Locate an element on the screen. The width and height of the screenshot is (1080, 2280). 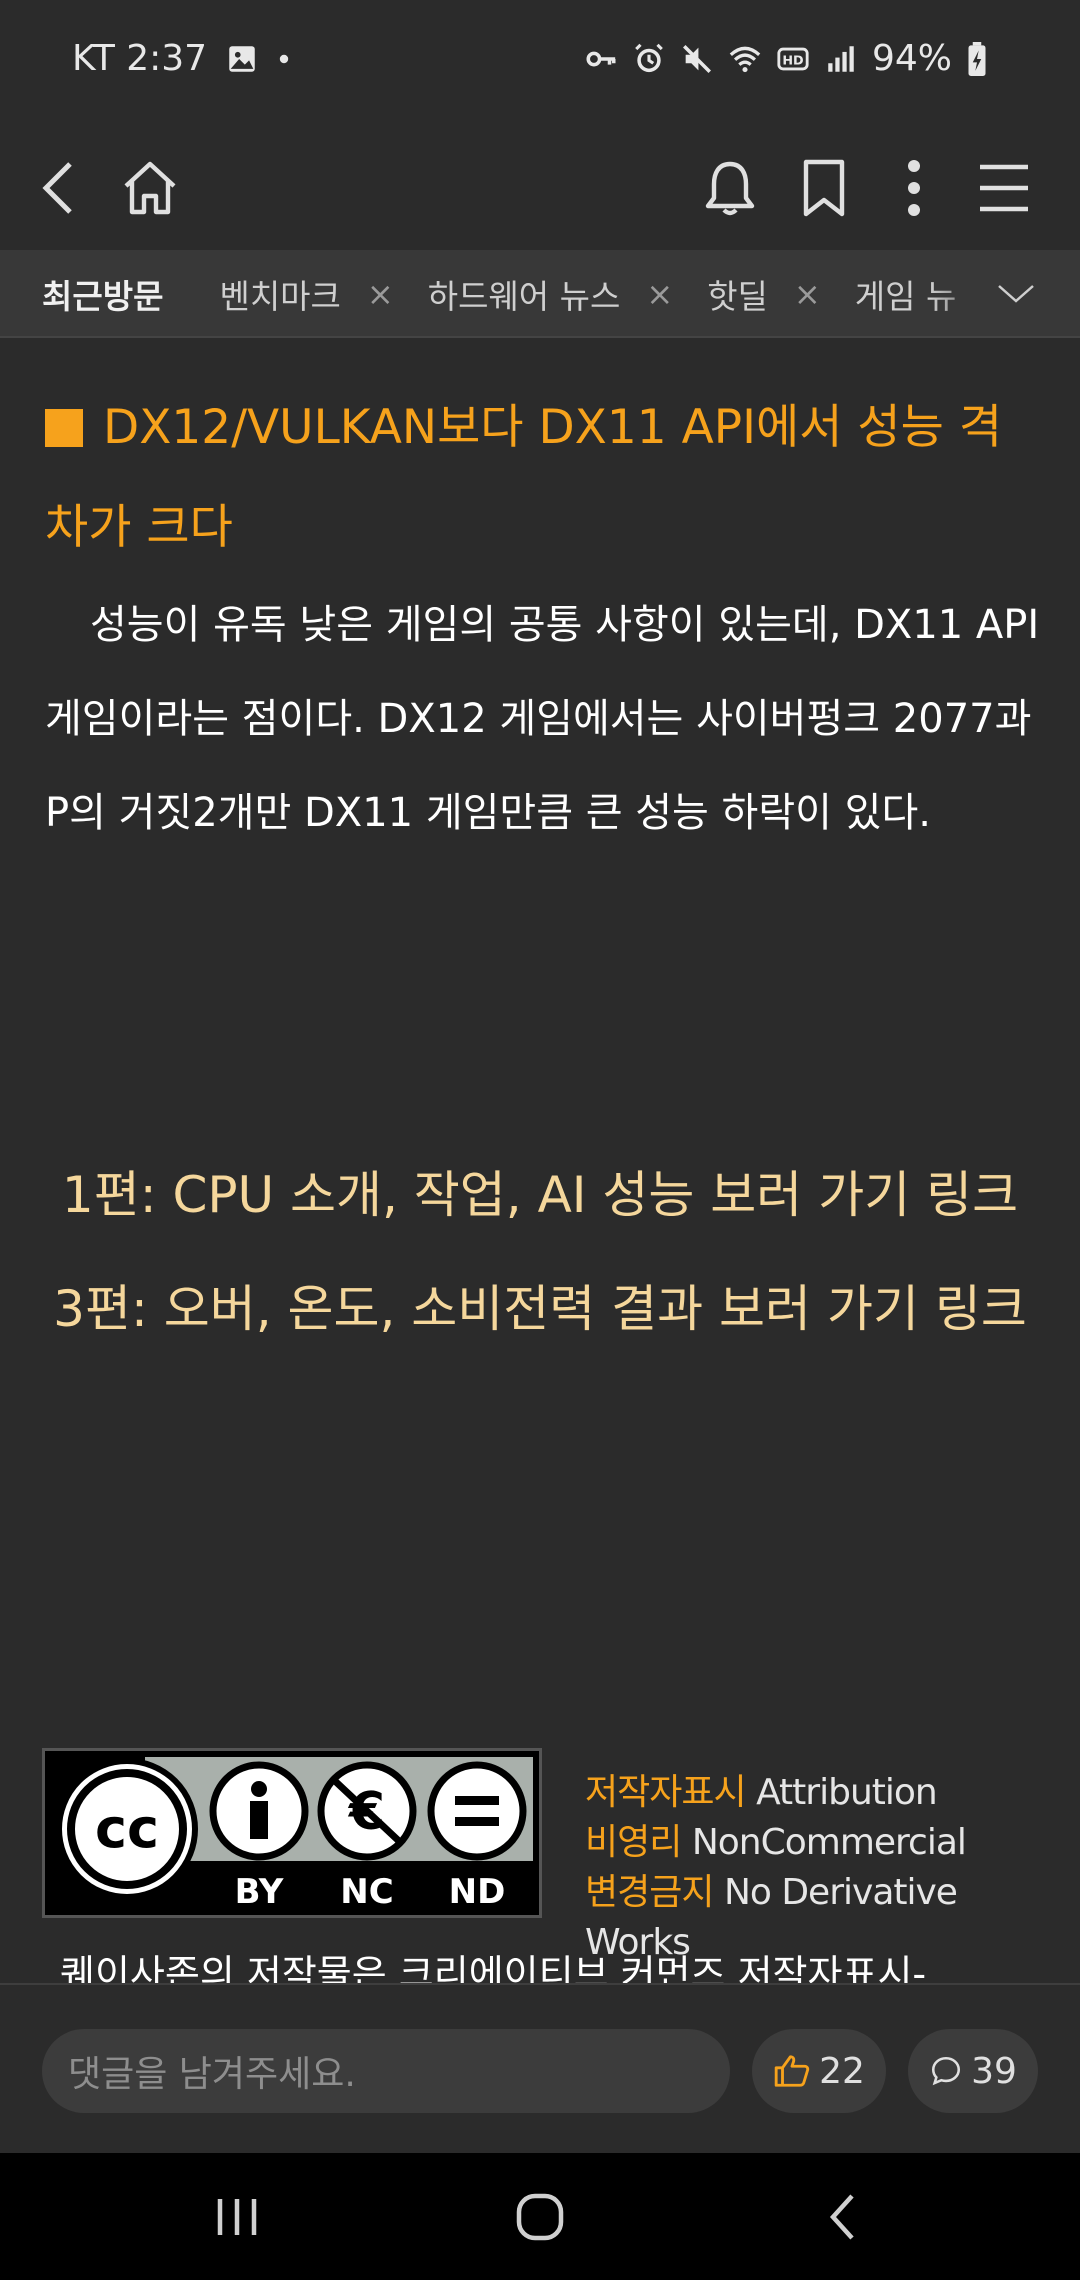
system-home-button is located at coordinates (540, 2217).